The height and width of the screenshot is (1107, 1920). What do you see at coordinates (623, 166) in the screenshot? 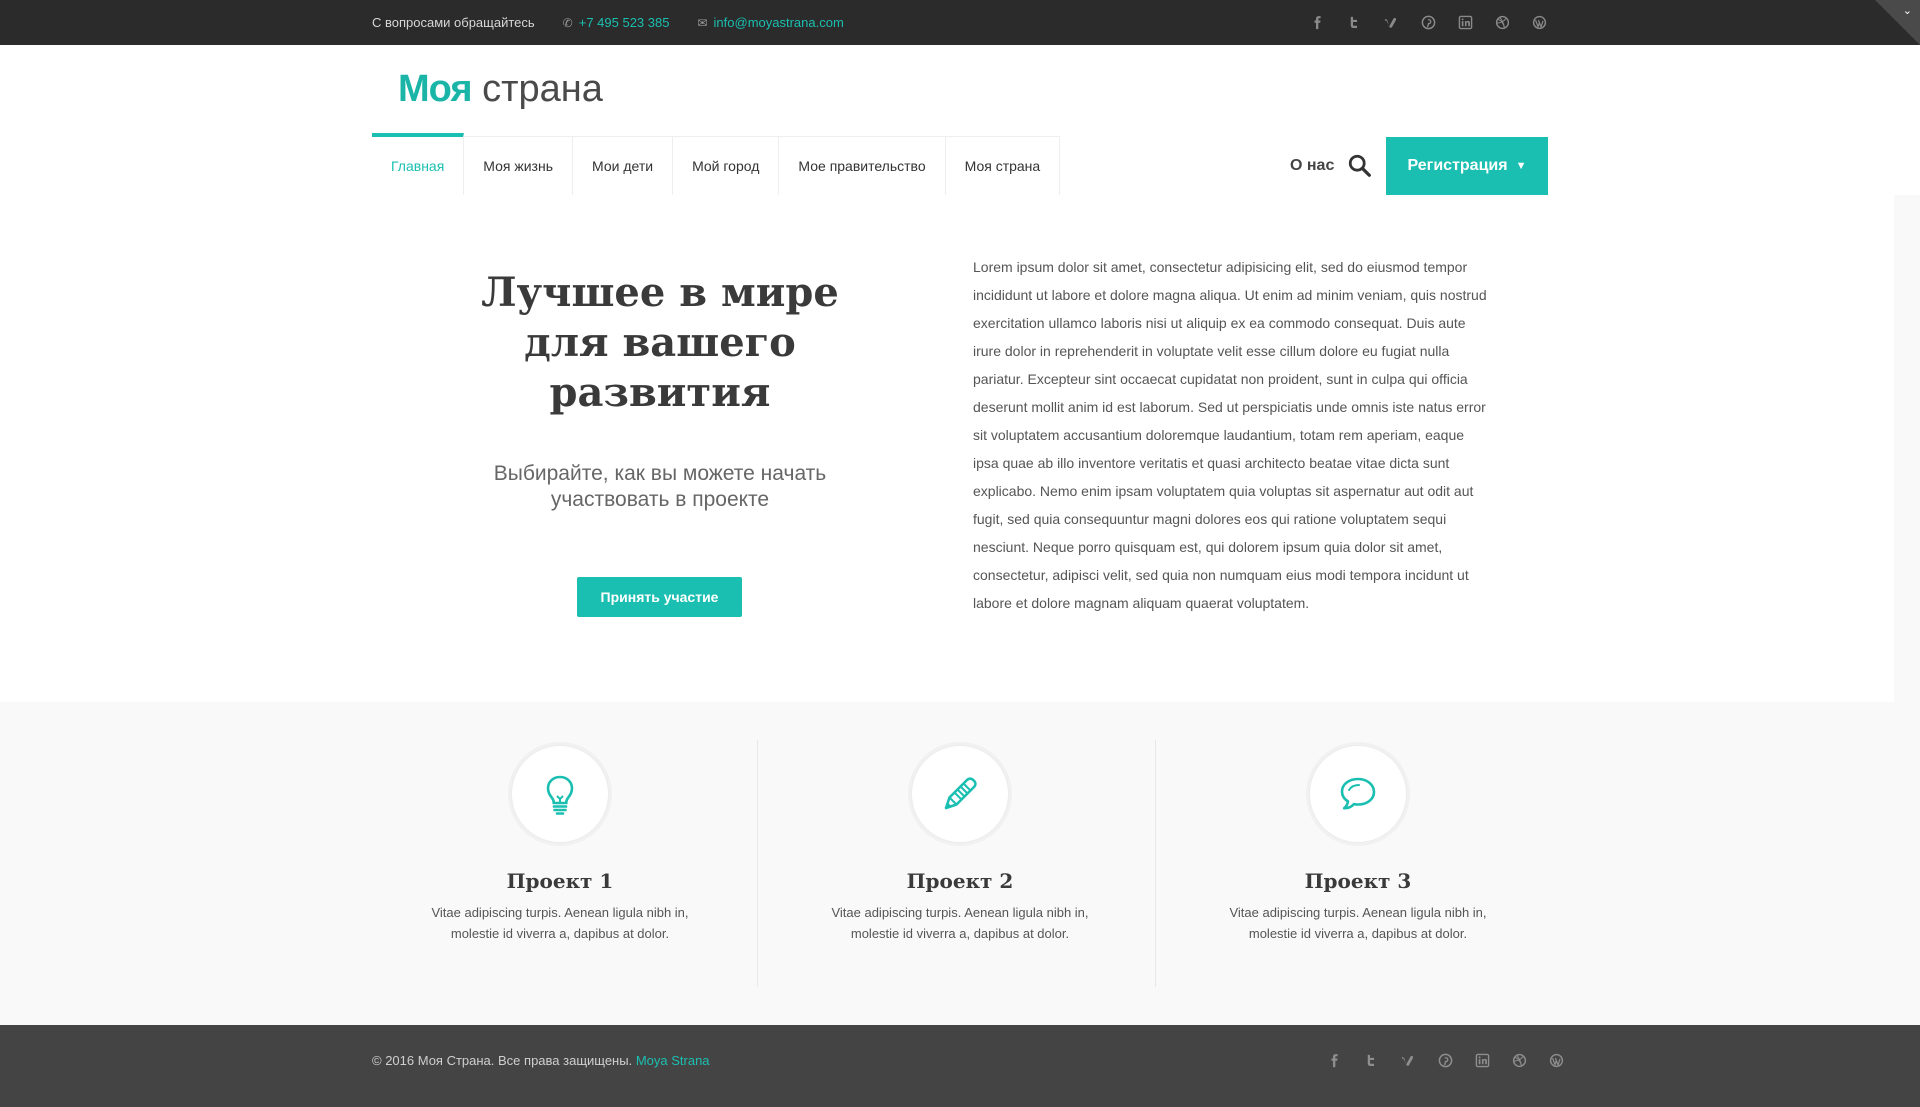
I see `nav-item-my-children: Мои дети` at bounding box center [623, 166].